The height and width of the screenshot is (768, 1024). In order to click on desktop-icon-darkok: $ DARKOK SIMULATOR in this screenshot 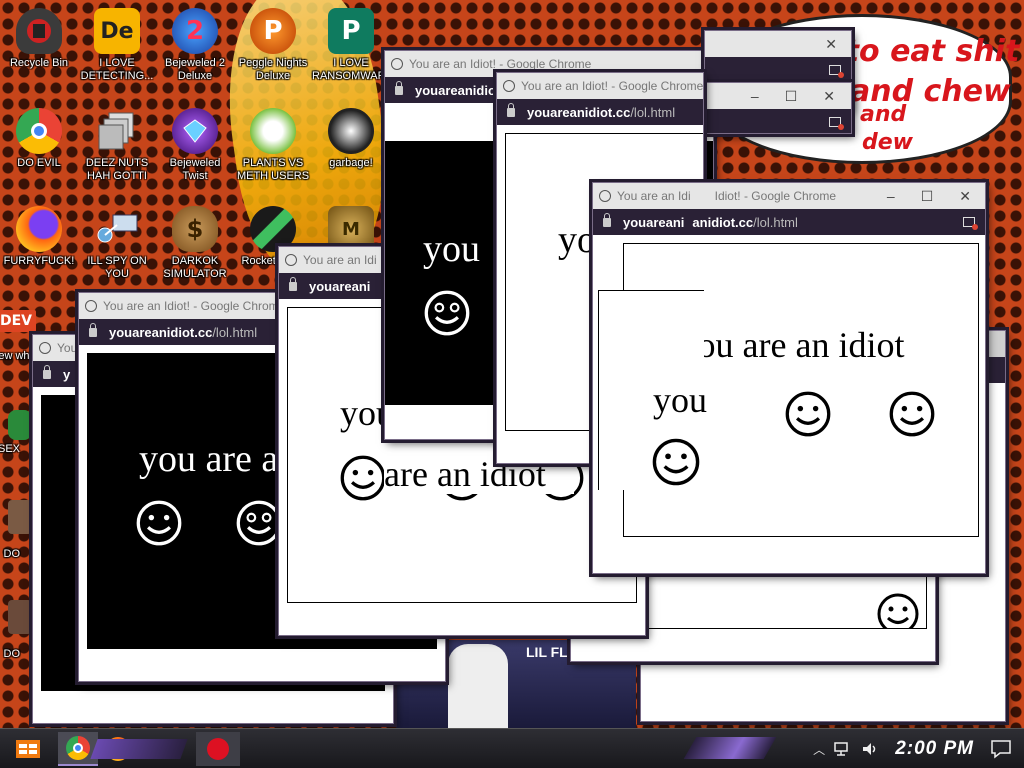, I will do `click(195, 243)`.